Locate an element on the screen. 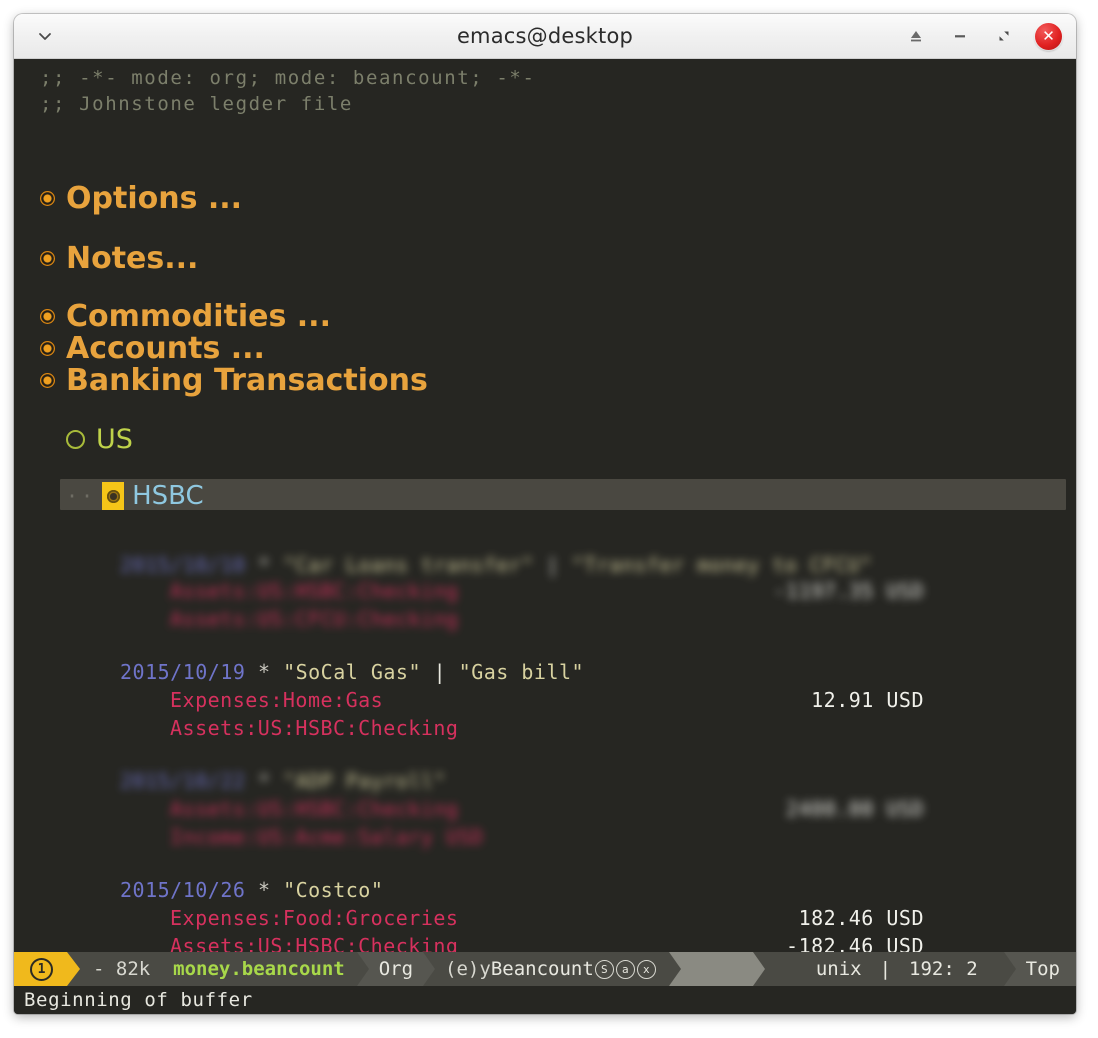  transaction-payee: "Car Loans transfer" is located at coordinates (408, 565).